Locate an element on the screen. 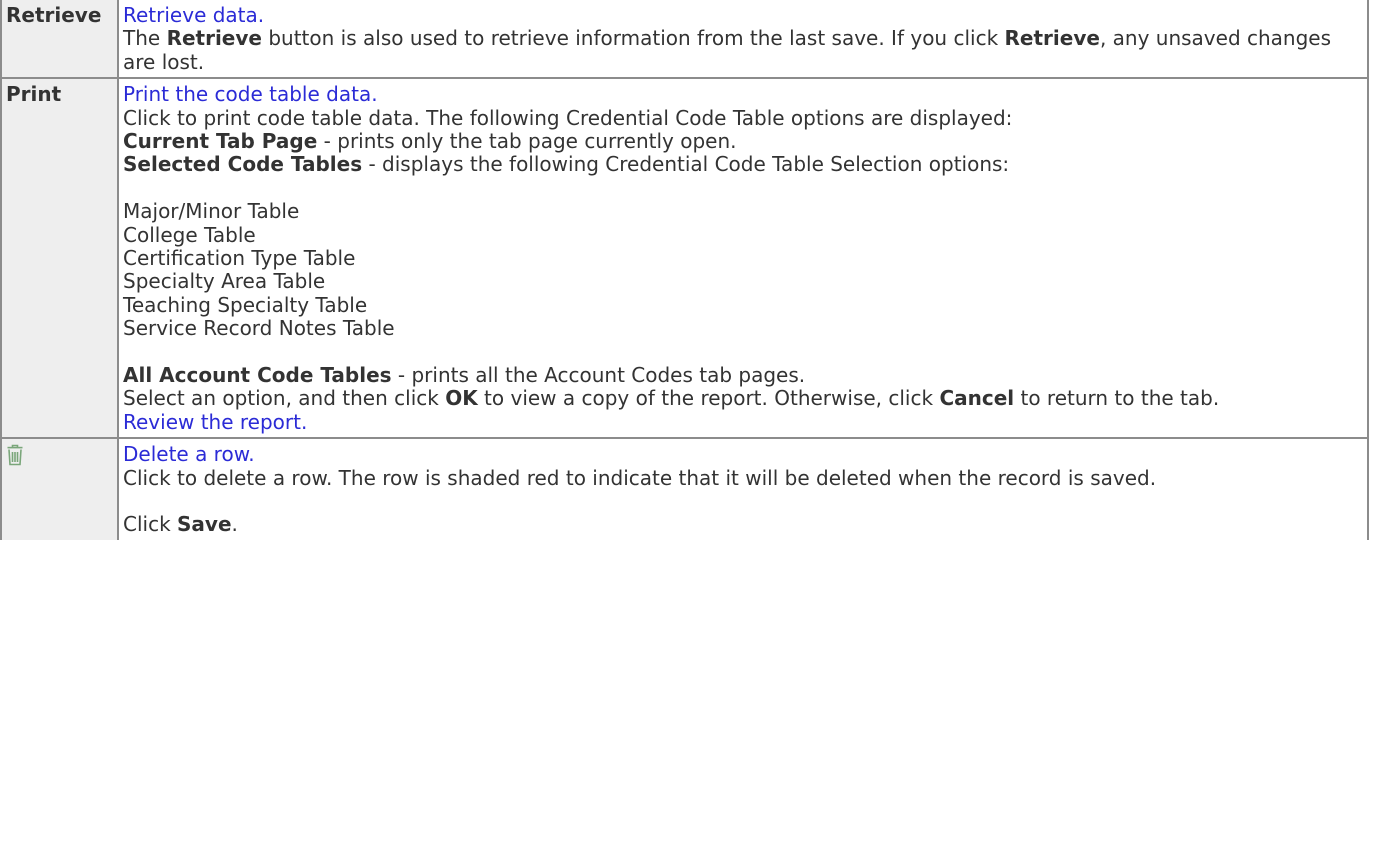 The image size is (1375, 867). list-item: College Table is located at coordinates (189, 234).